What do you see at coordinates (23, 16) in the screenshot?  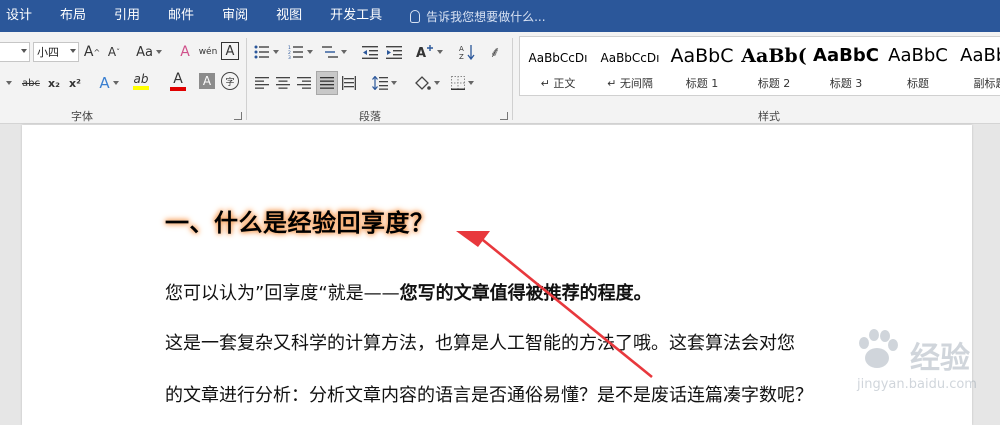 I see `tab-design: 设计` at bounding box center [23, 16].